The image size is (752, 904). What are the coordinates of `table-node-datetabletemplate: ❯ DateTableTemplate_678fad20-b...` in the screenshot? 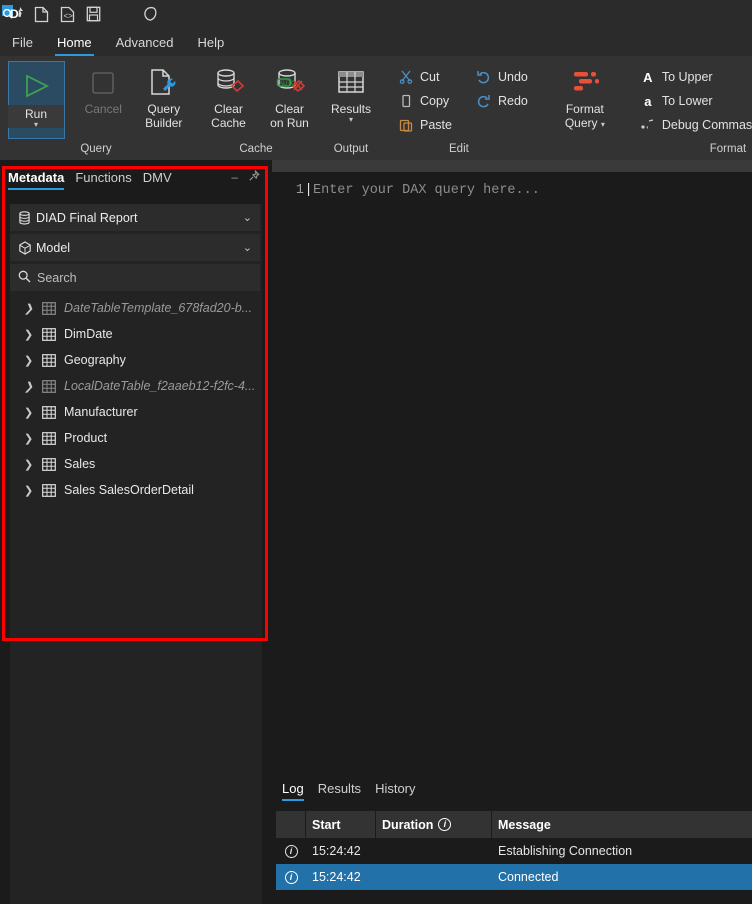 It's located at (136, 308).